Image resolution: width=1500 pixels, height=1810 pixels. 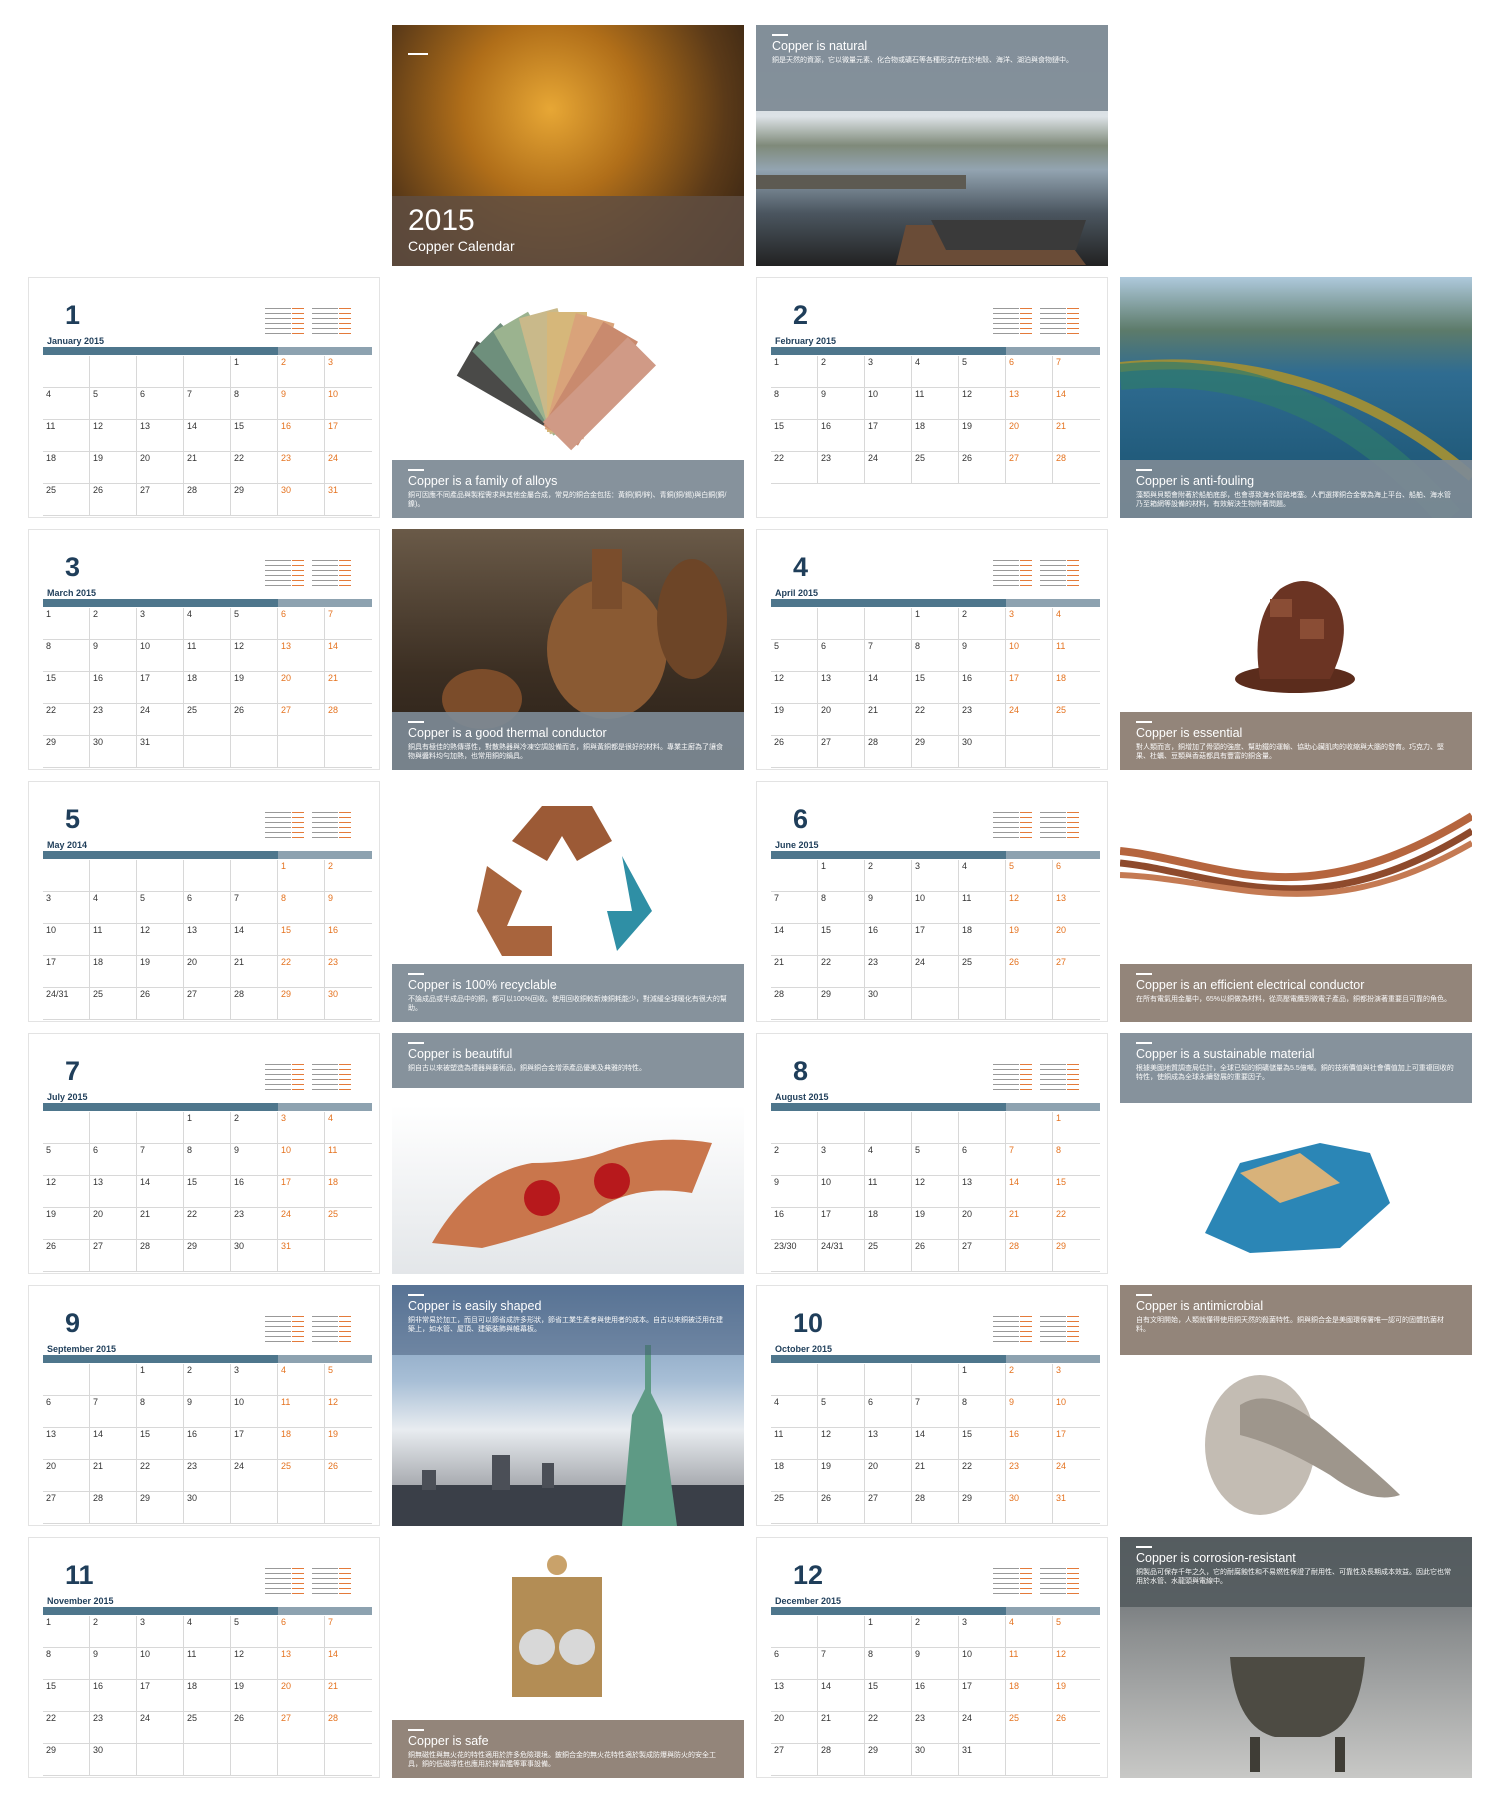 What do you see at coordinates (418, 54) in the screenshot?
I see `cover-dash` at bounding box center [418, 54].